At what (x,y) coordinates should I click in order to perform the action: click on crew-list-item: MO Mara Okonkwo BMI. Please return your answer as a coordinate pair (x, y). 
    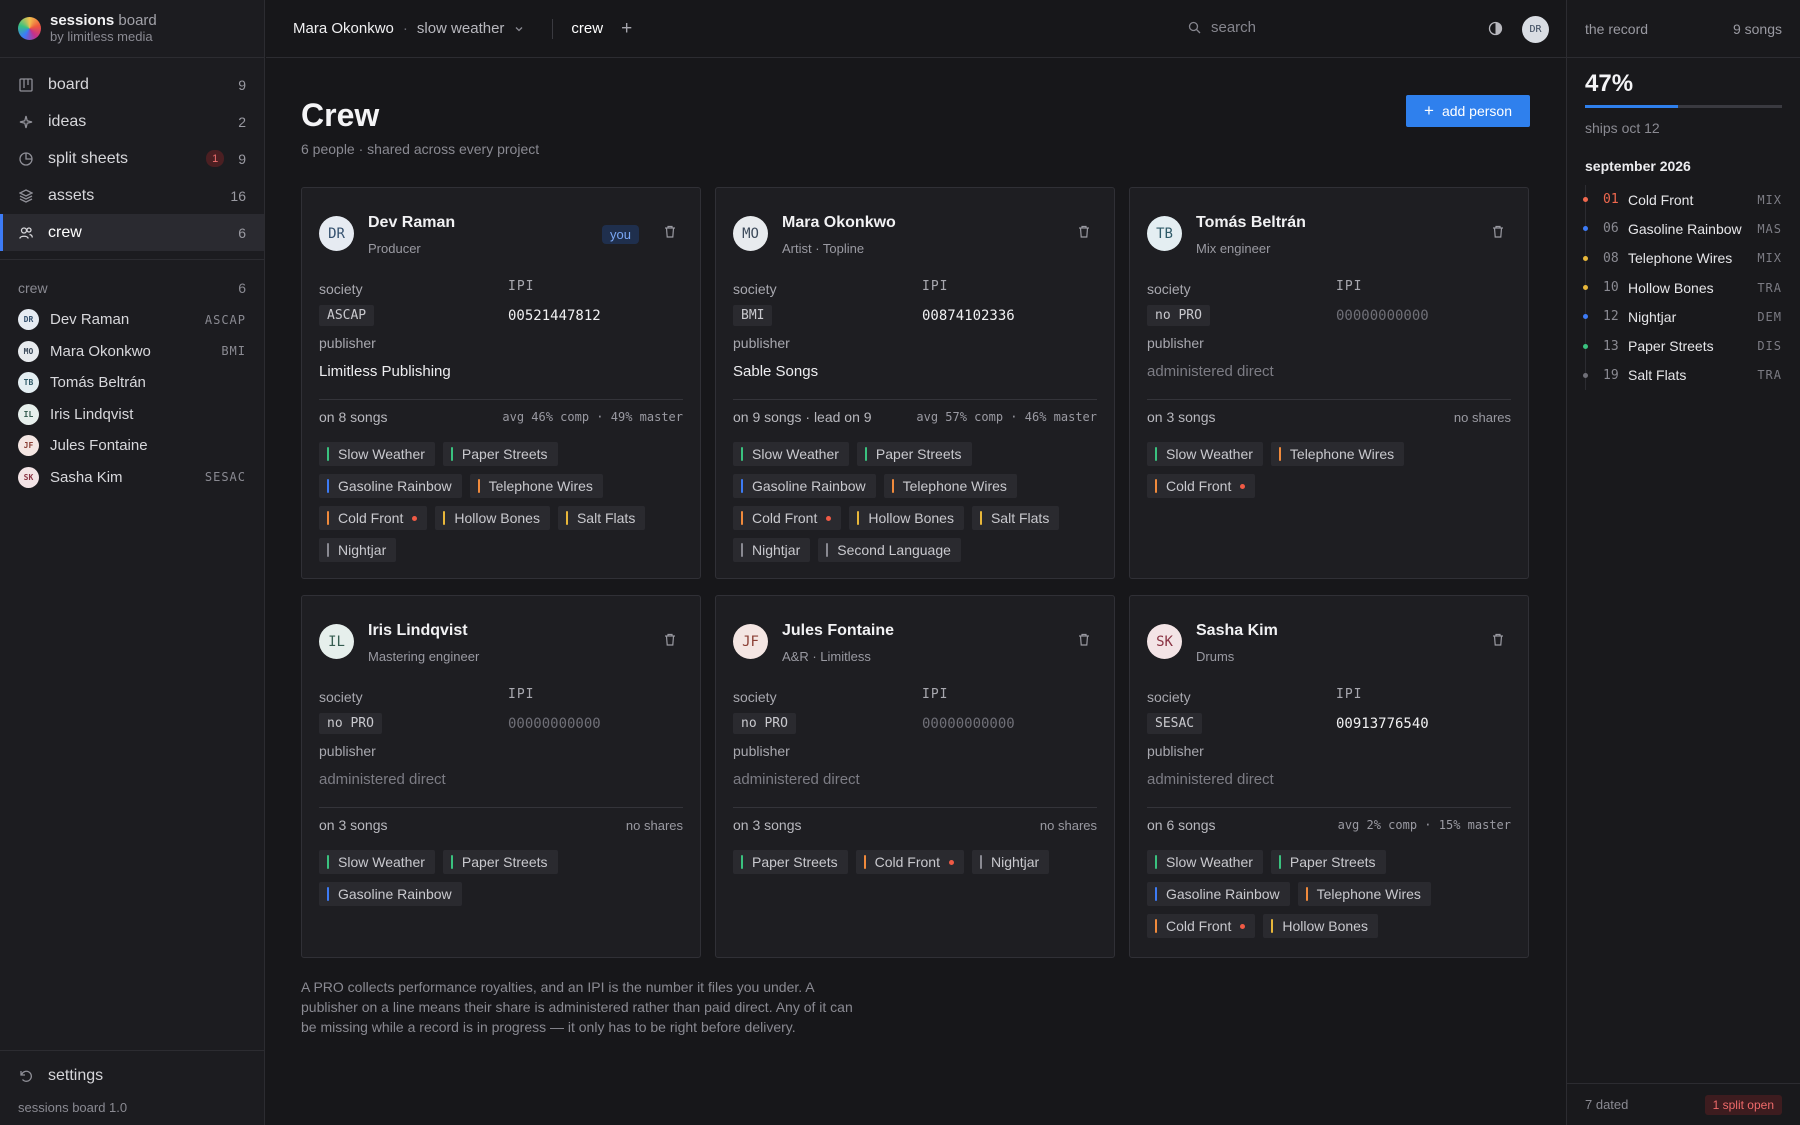
    Looking at the image, I should click on (132, 352).